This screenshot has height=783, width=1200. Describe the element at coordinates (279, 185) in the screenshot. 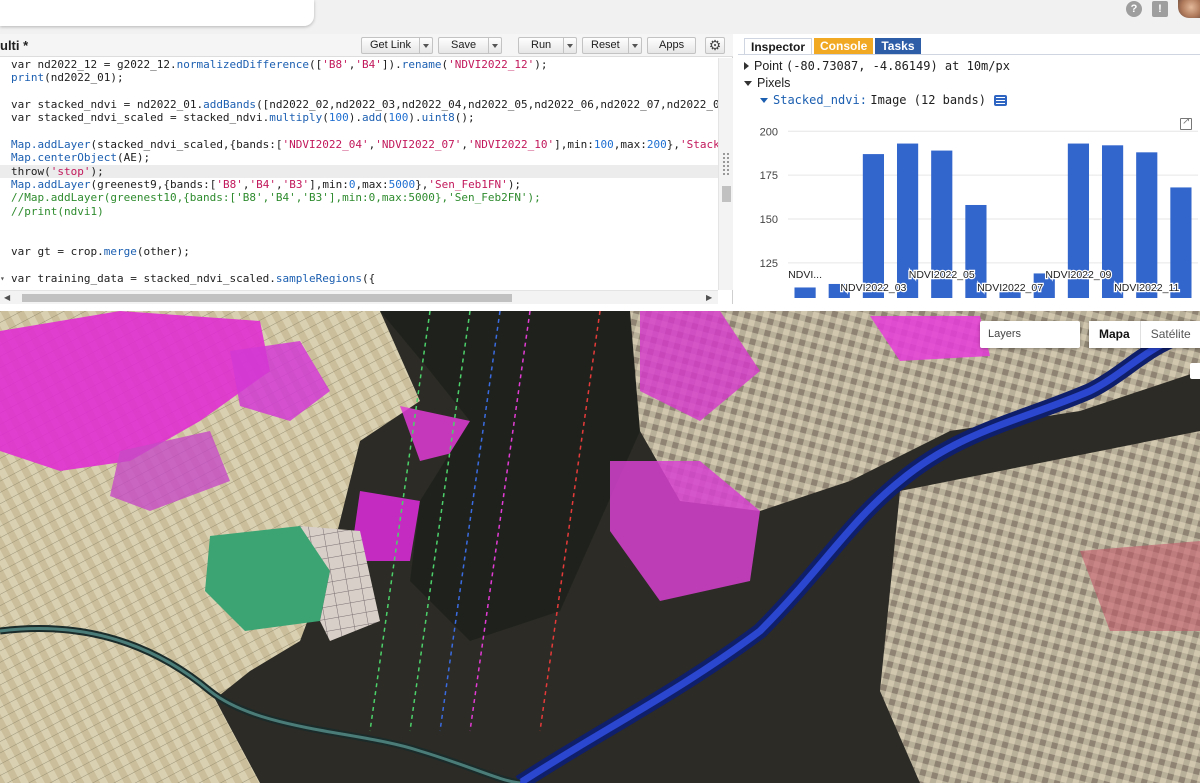

I see `code-token: ,` at that location.